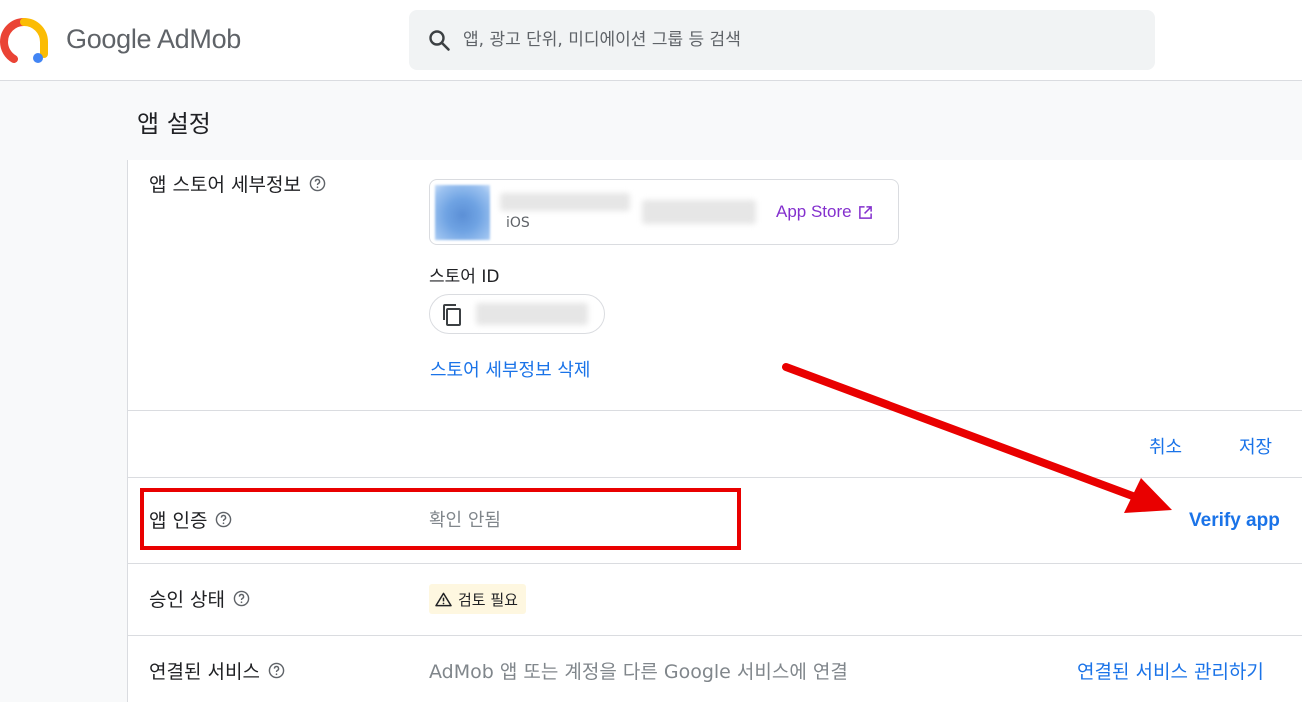  Describe the element at coordinates (518, 223) in the screenshot. I see `platform-label: iOS` at that location.